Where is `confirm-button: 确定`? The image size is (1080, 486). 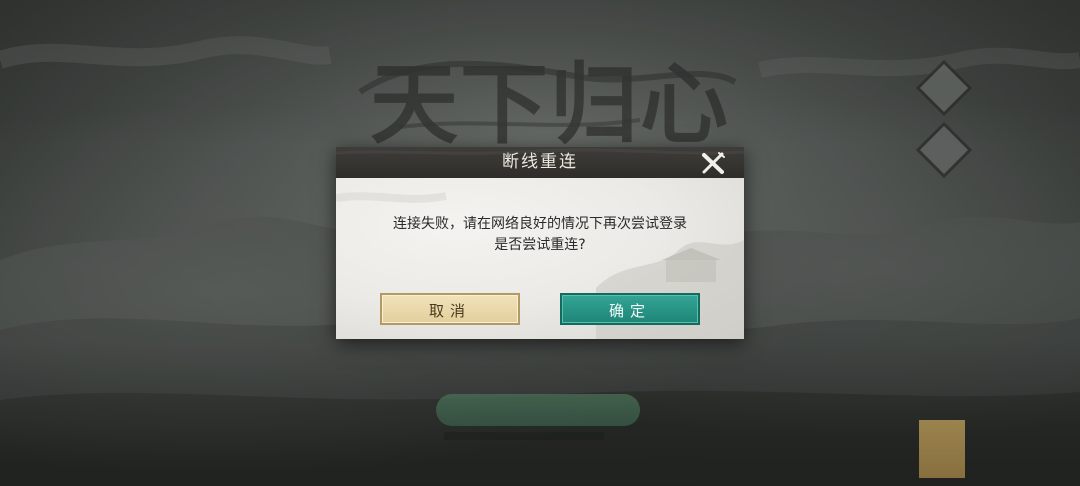 confirm-button: 确定 is located at coordinates (630, 309).